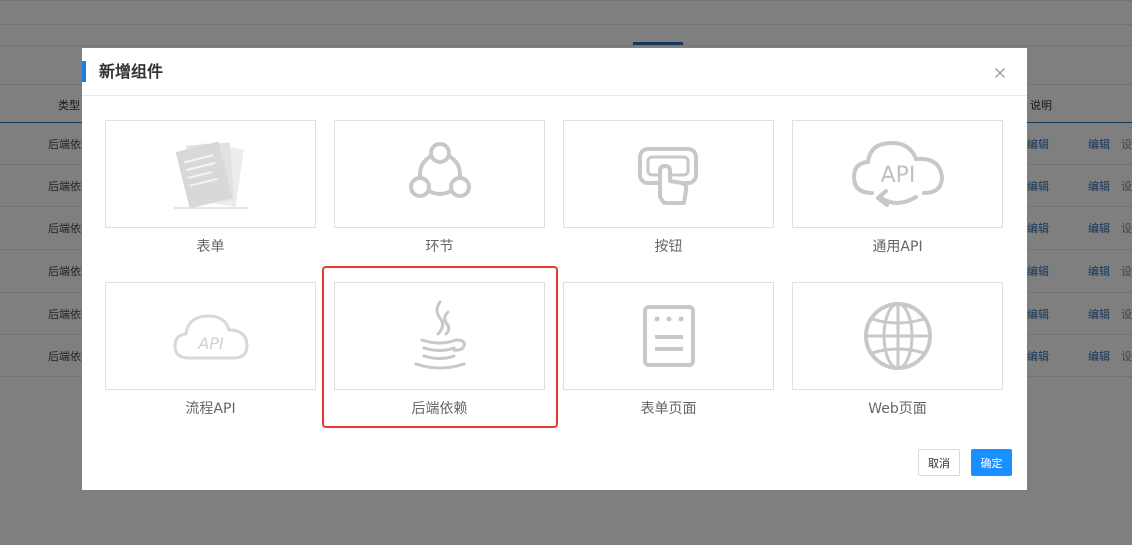  I want to click on component-card-web-page: Web页面, so click(897, 350).